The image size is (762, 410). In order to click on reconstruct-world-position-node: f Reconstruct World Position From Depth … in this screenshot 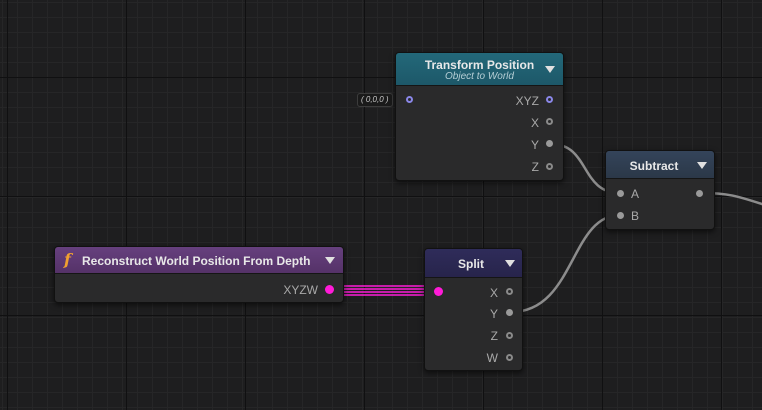, I will do `click(199, 274)`.